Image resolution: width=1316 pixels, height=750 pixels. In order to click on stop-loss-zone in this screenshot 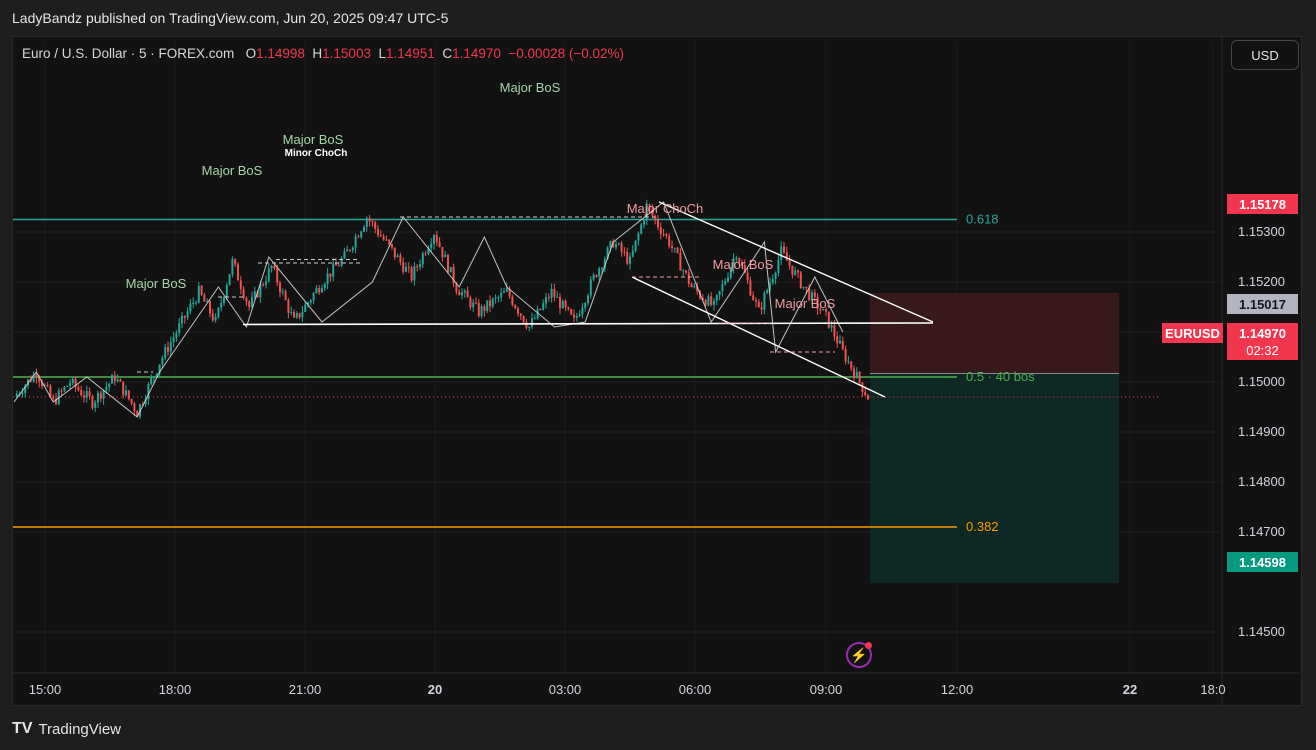, I will do `click(994, 333)`.